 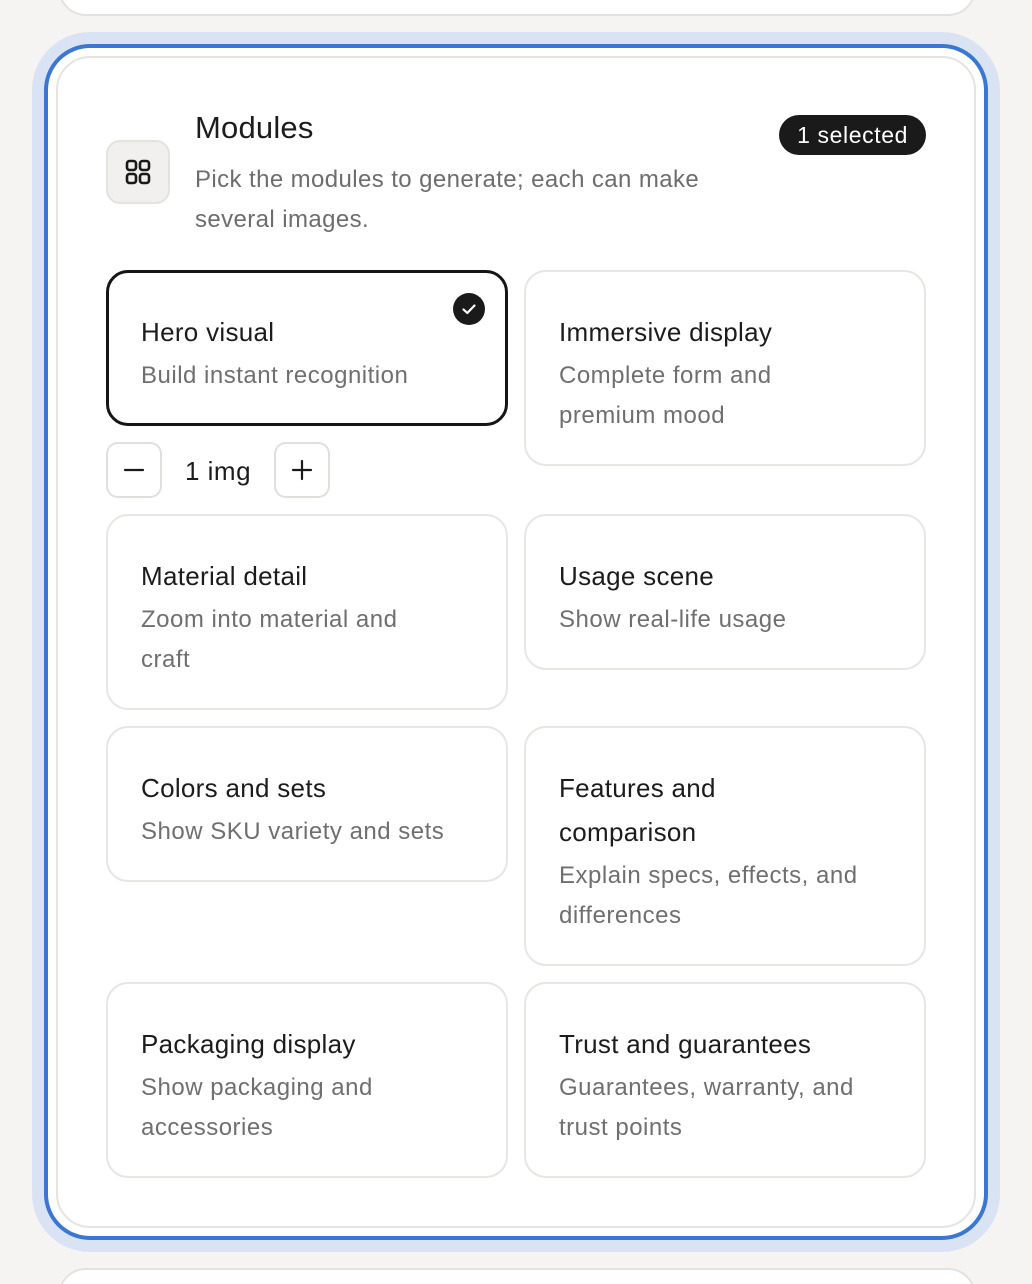 What do you see at coordinates (666, 332) in the screenshot?
I see `module-title: Immersive display` at bounding box center [666, 332].